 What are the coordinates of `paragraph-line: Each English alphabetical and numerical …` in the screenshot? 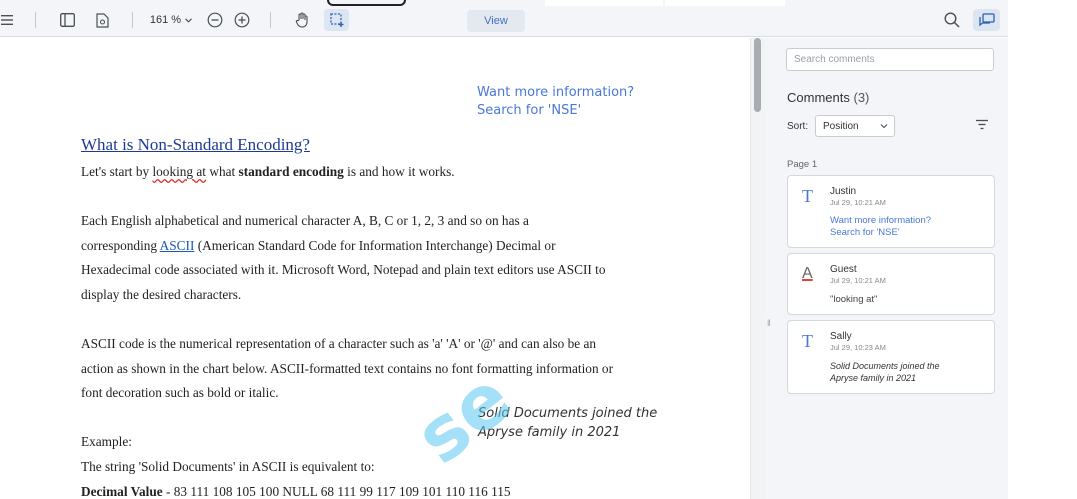 It's located at (305, 220).